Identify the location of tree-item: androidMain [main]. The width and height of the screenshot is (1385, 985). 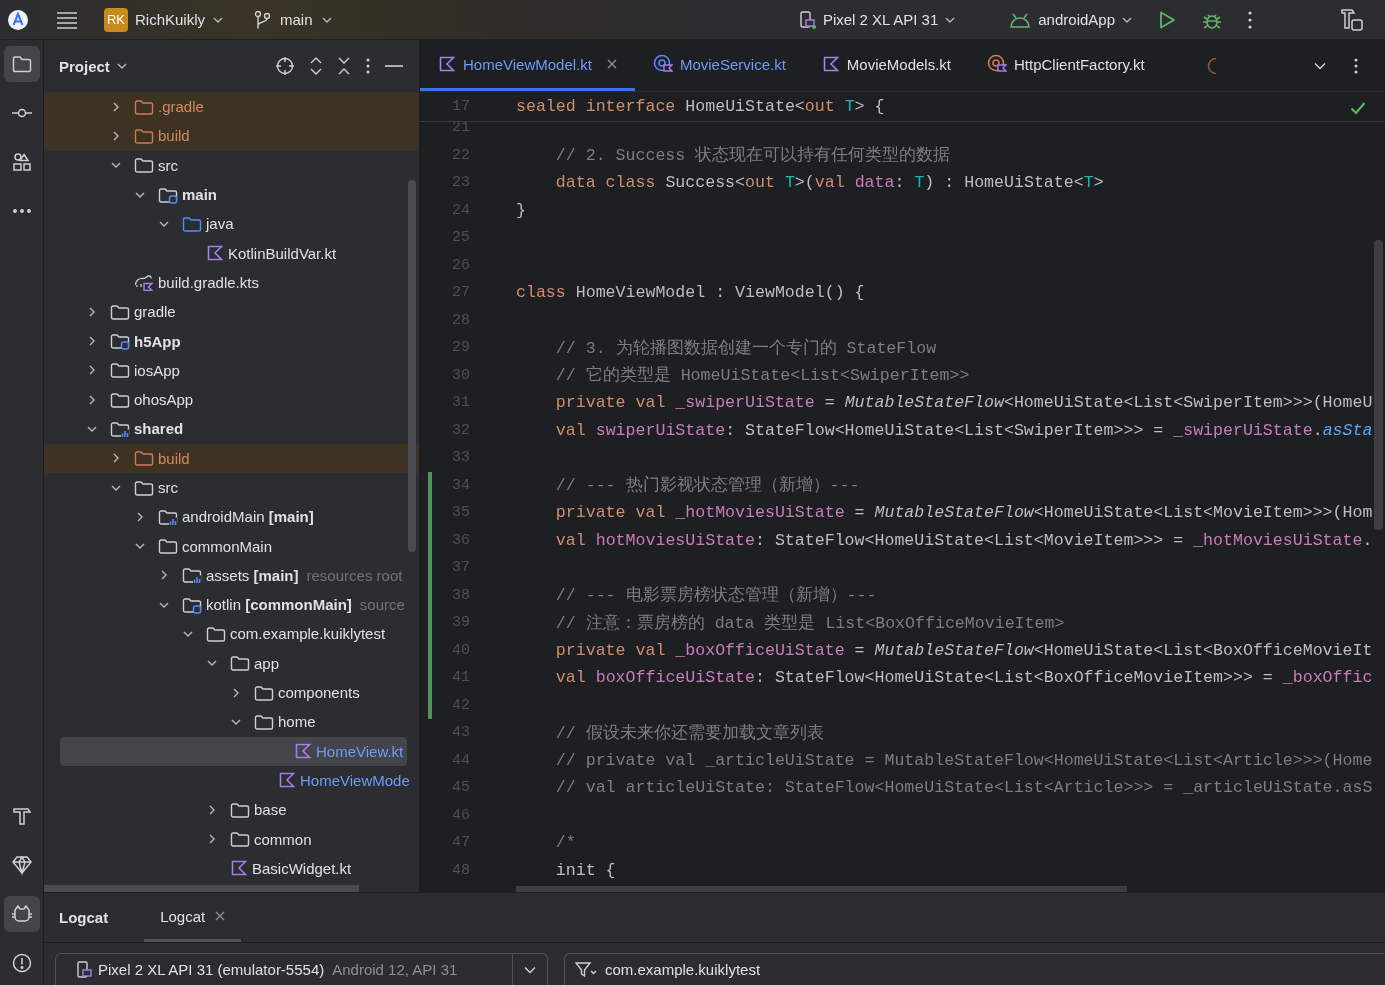
(231, 517).